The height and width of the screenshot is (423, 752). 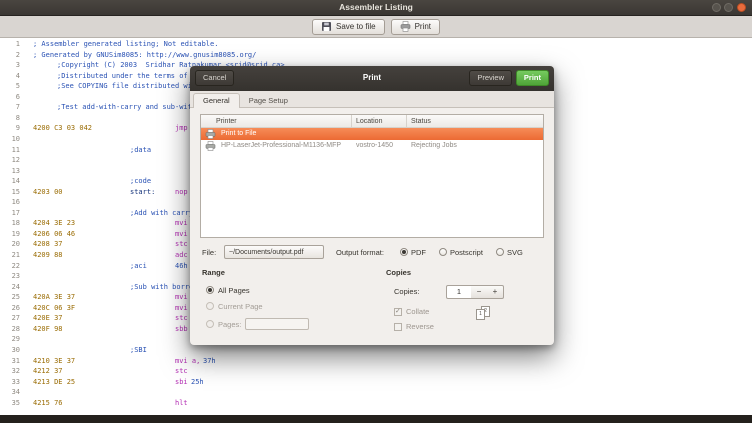 I want to click on column-header-printer: Printer, so click(x=226, y=122).